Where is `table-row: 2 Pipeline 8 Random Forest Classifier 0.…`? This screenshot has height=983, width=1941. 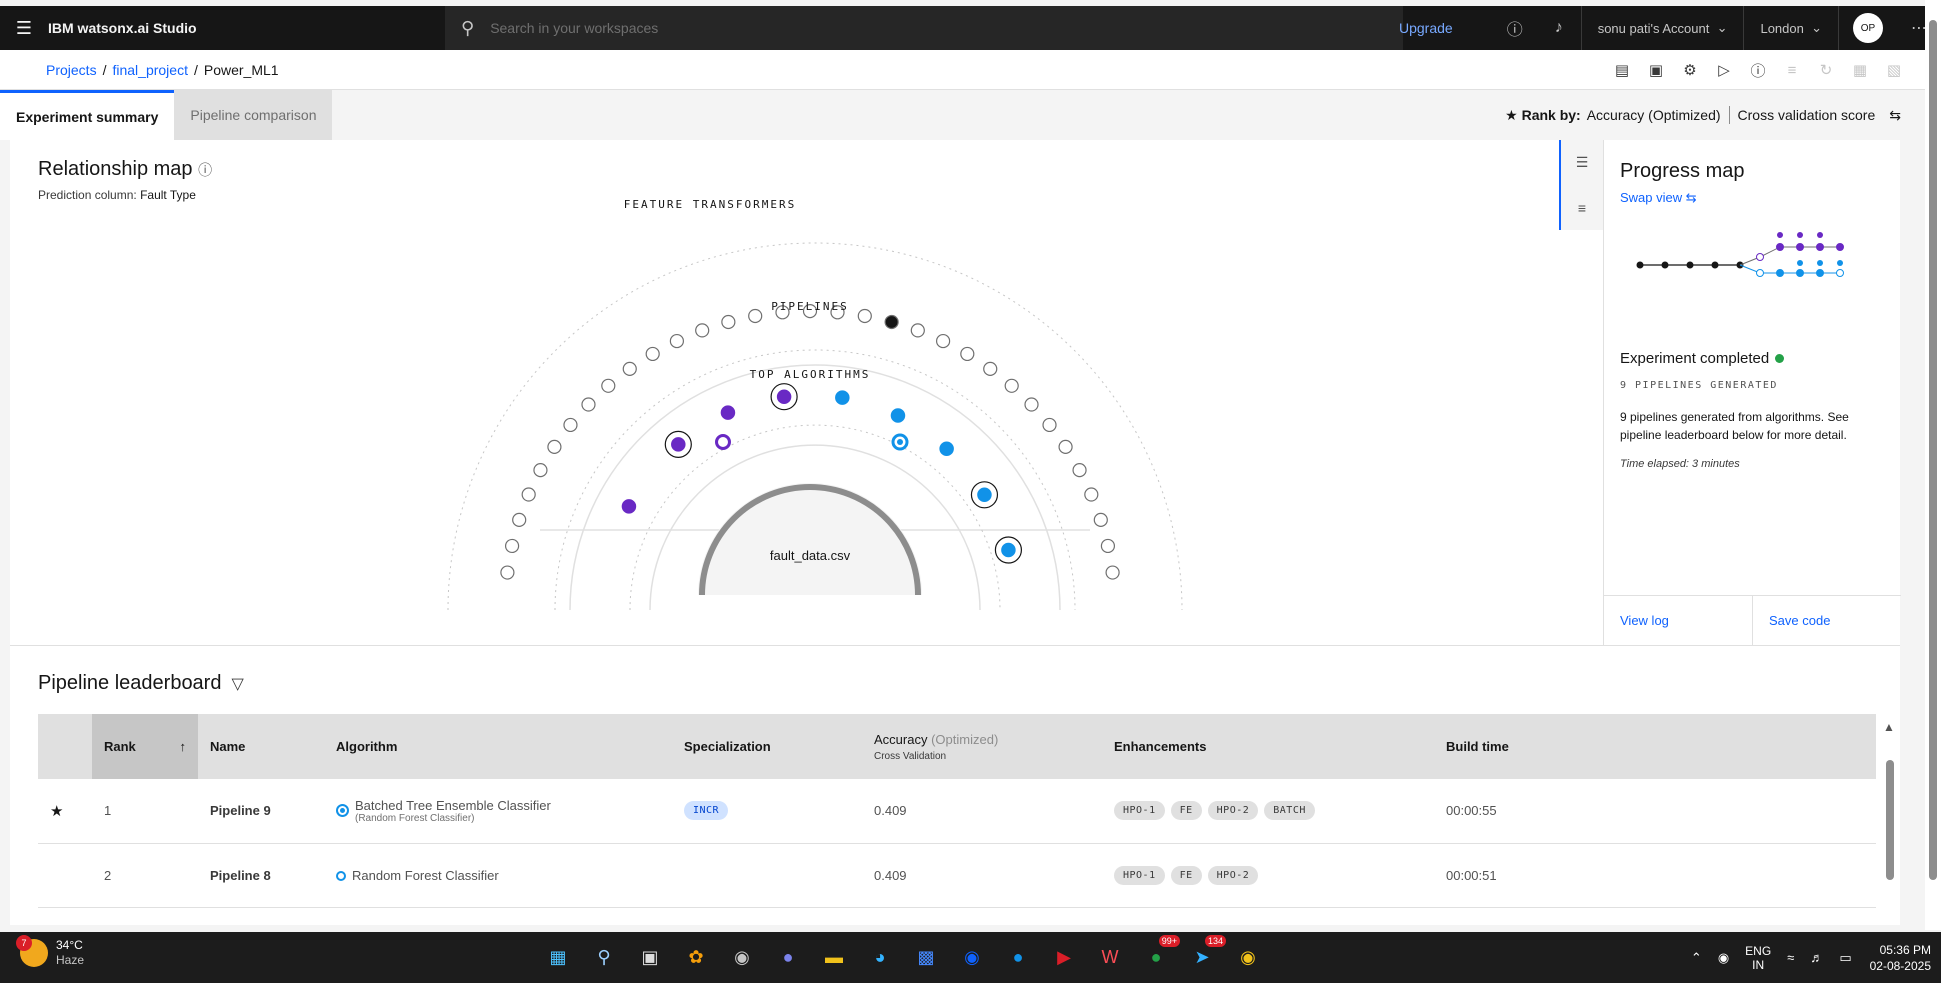
table-row: 2 Pipeline 8 Random Forest Classifier 0.… is located at coordinates (957, 875).